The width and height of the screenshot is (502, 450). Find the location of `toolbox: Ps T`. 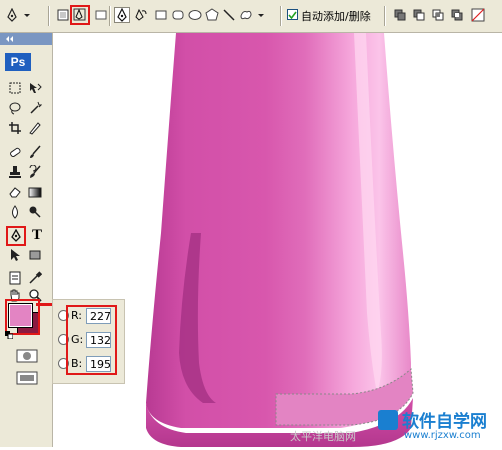

toolbox: Ps T is located at coordinates (26, 240).